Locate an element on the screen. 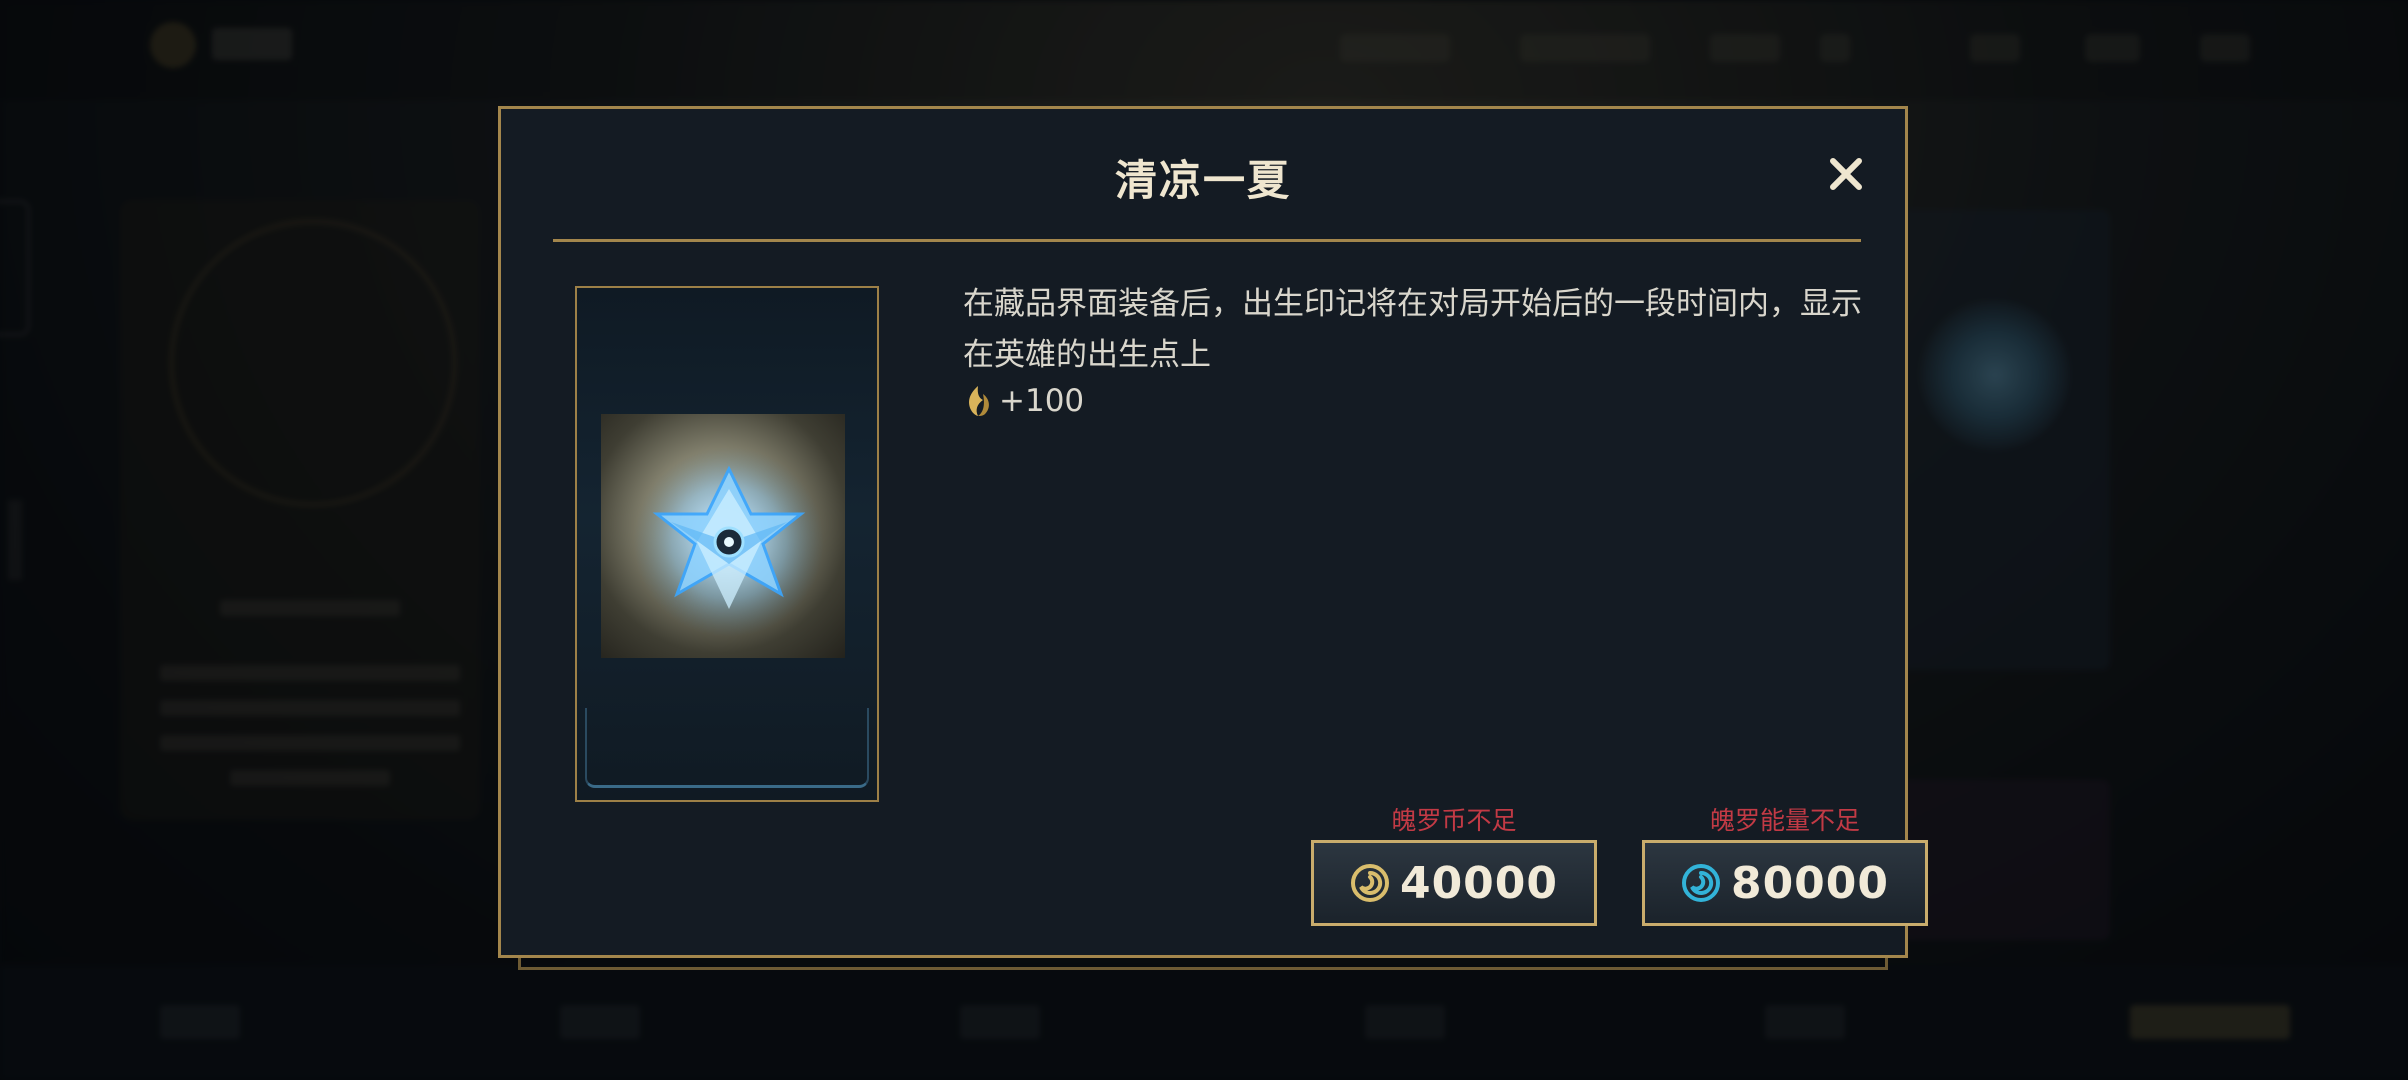  close-button is located at coordinates (1846, 174).